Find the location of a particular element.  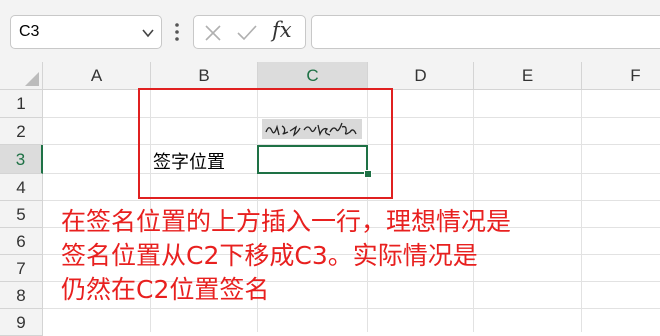

row-header-8: 8 is located at coordinates (21, 295).